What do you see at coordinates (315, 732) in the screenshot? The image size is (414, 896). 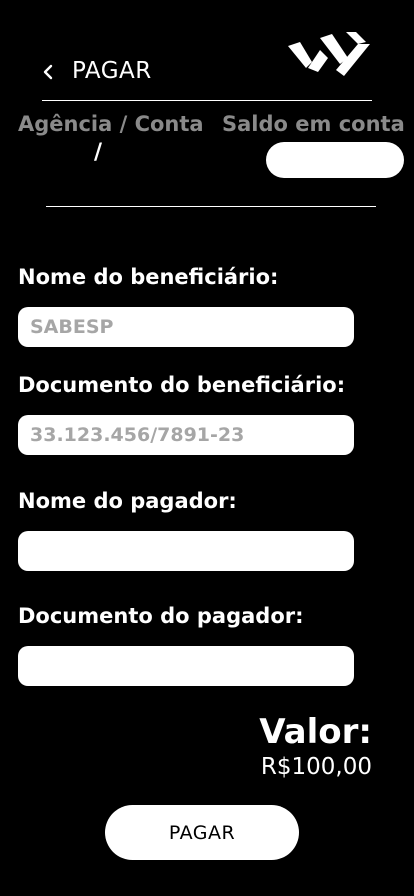 I see `valor-label: Valor:` at bounding box center [315, 732].